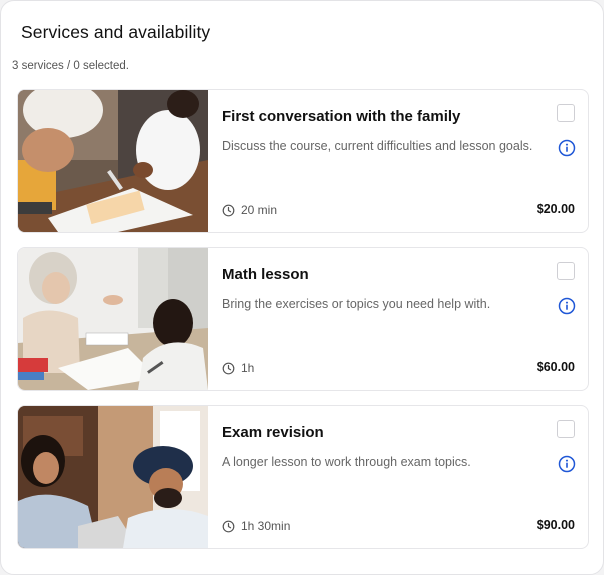  What do you see at coordinates (555, 367) in the screenshot?
I see `service-price: $60.00` at bounding box center [555, 367].